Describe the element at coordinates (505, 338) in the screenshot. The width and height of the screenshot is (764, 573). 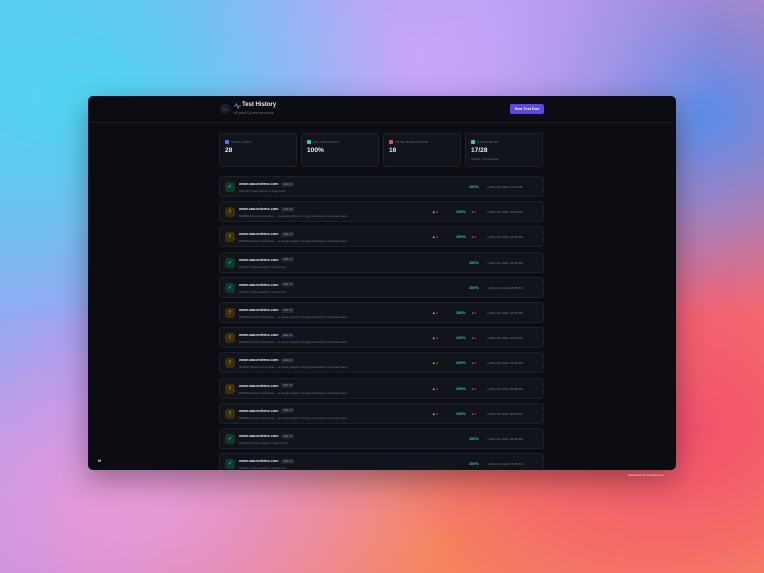
I see `run-time: ◷ Mar 14, 2024, 10:10 PM` at that location.